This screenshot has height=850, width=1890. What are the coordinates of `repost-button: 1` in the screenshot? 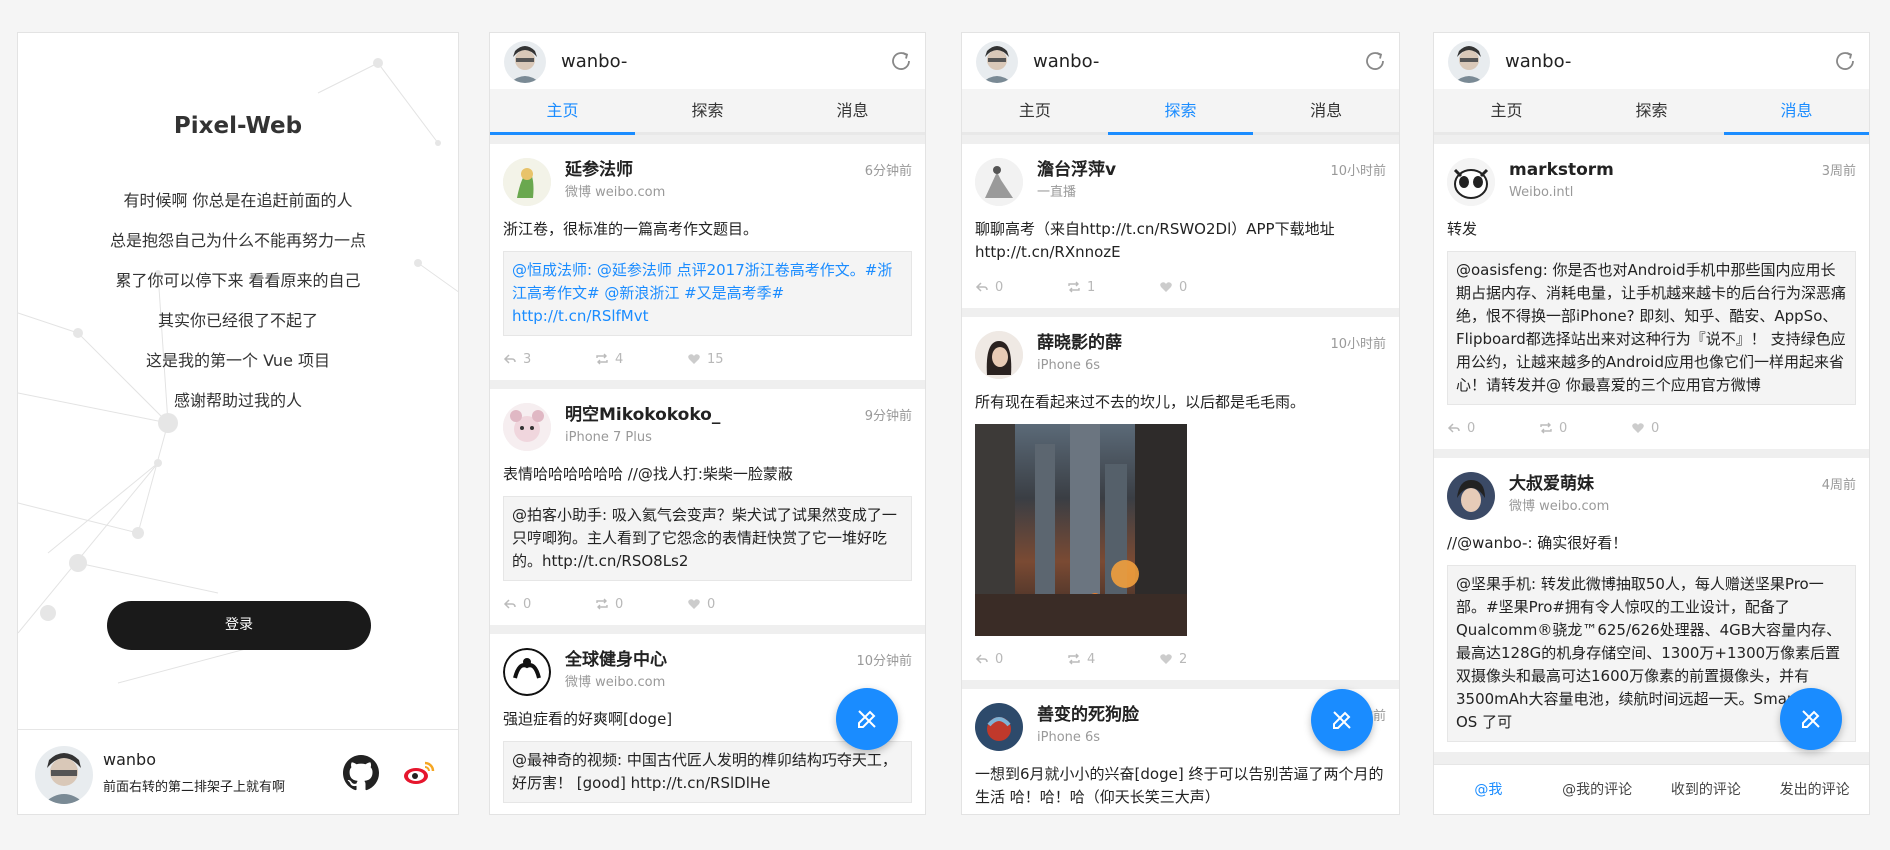 It's located at (1113, 287).